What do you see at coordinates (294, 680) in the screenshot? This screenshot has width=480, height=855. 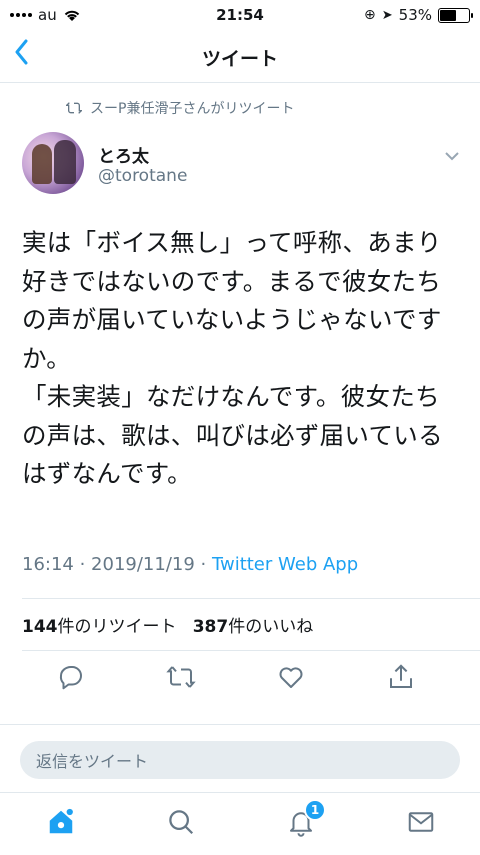 I see `like-heart-icon` at bounding box center [294, 680].